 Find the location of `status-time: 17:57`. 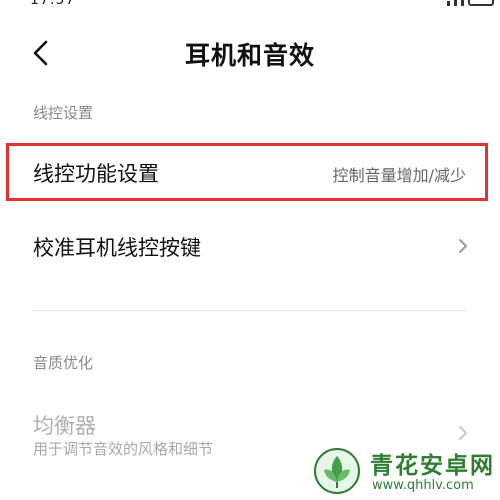

status-time: 17:57 is located at coordinates (53, 4).